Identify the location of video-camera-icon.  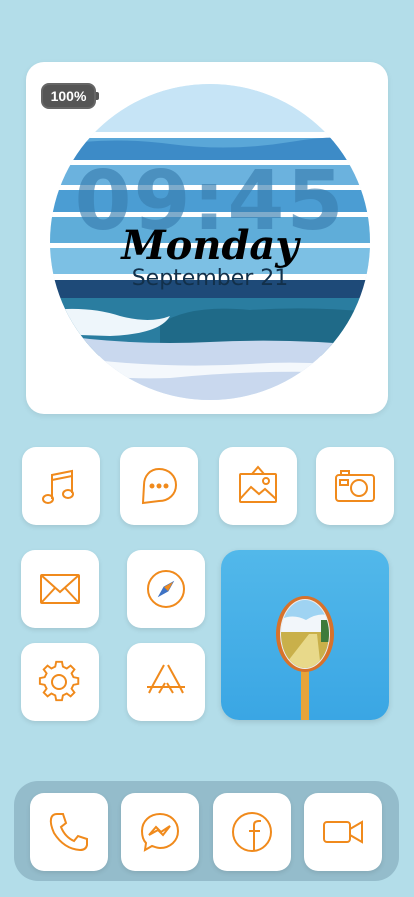
(343, 832).